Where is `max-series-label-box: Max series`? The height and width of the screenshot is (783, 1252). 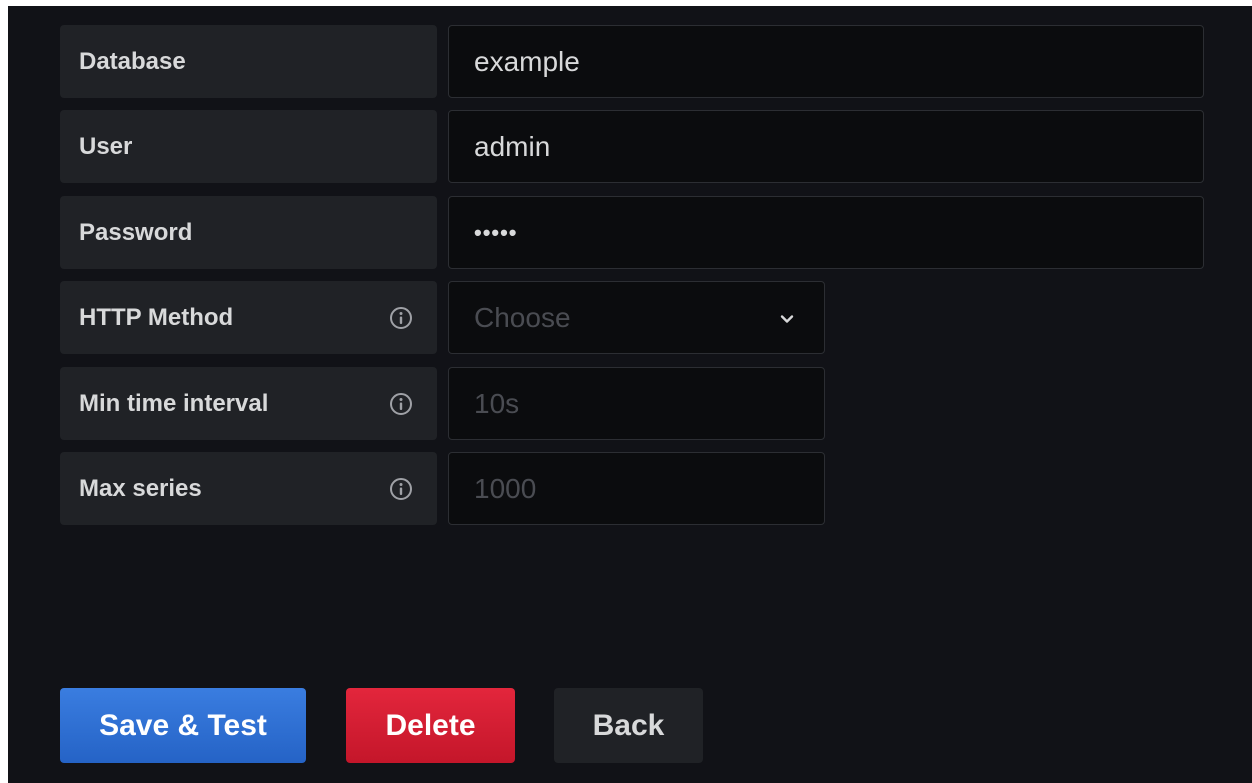
max-series-label-box: Max series is located at coordinates (248, 488).